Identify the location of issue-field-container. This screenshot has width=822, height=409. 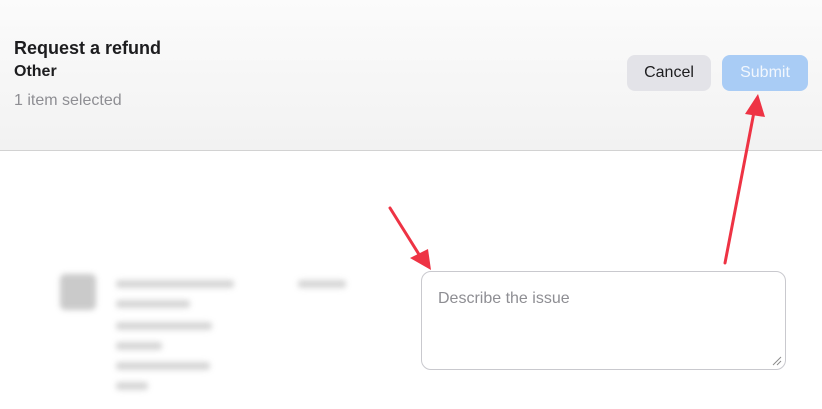
(603, 320).